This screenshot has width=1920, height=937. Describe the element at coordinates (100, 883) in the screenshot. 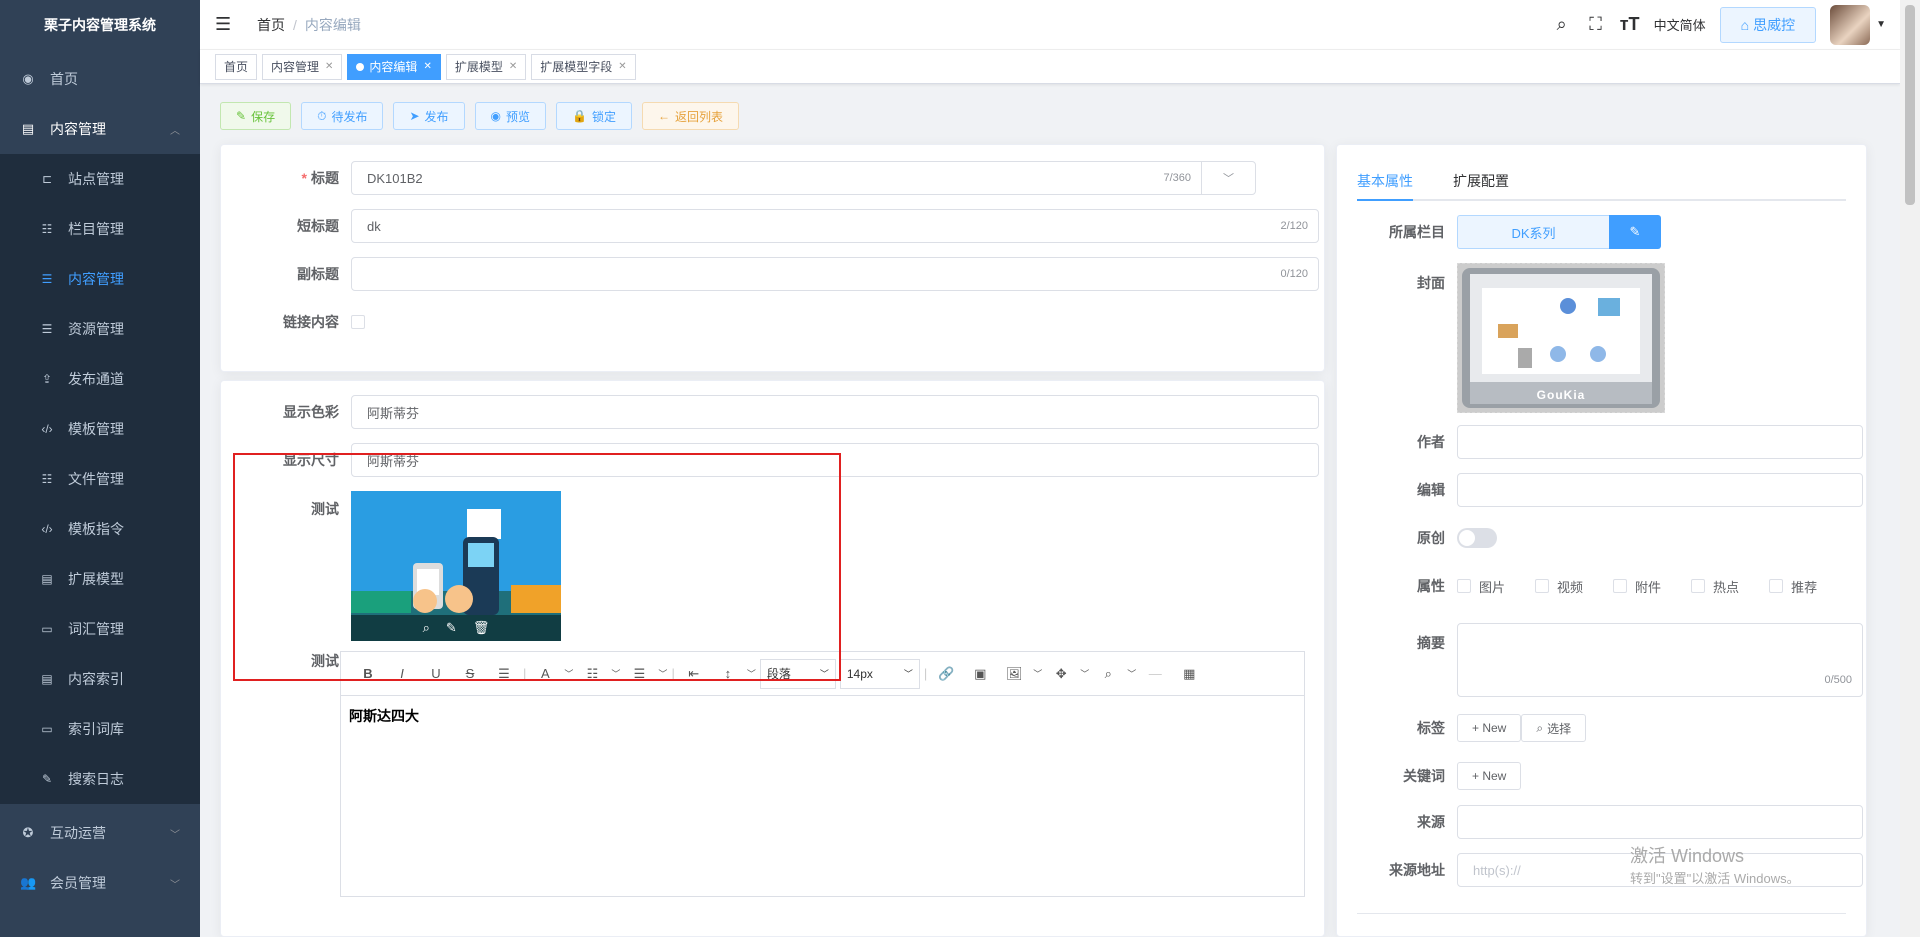

I see `sidebar-item-member: 👥 会员管理 ﹀` at that location.